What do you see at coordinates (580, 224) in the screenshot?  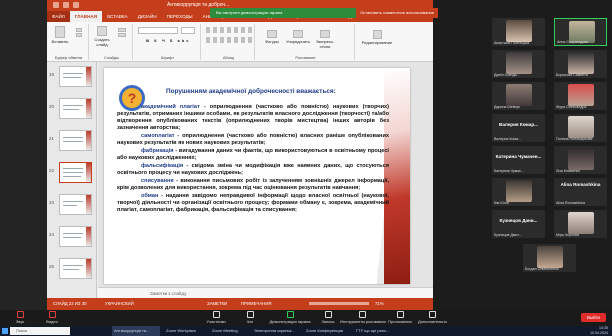 I see `participant-tile: Міра Чернова` at bounding box center [580, 224].